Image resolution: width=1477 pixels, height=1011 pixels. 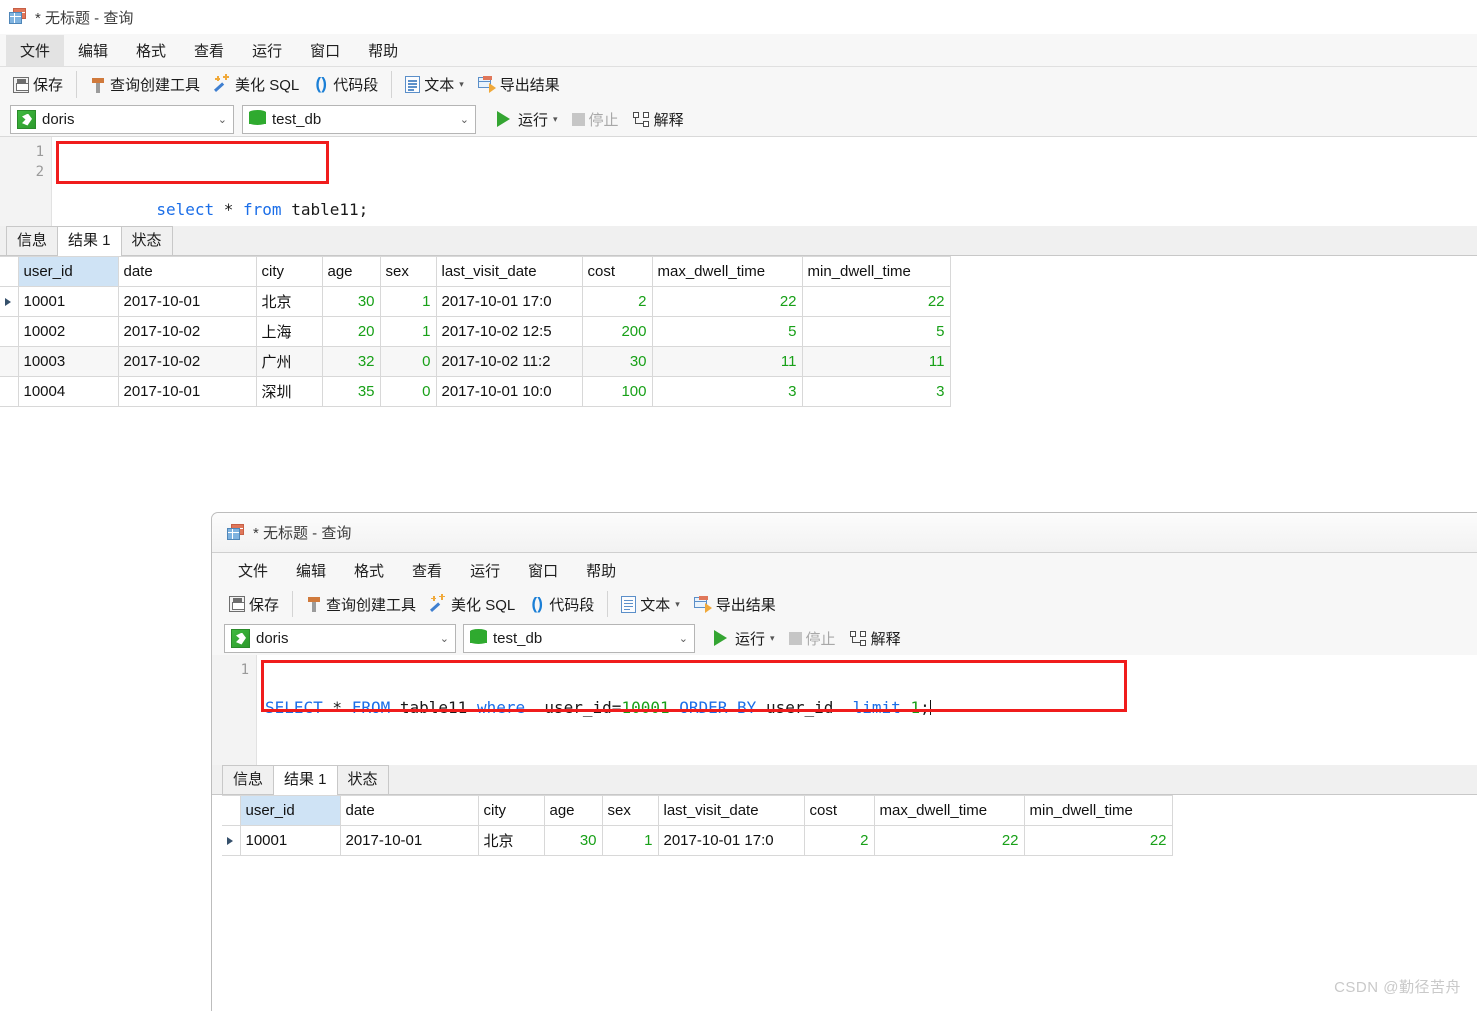 What do you see at coordinates (727, 391) in the screenshot?
I see `cell-max-dwell-time: 3` at bounding box center [727, 391].